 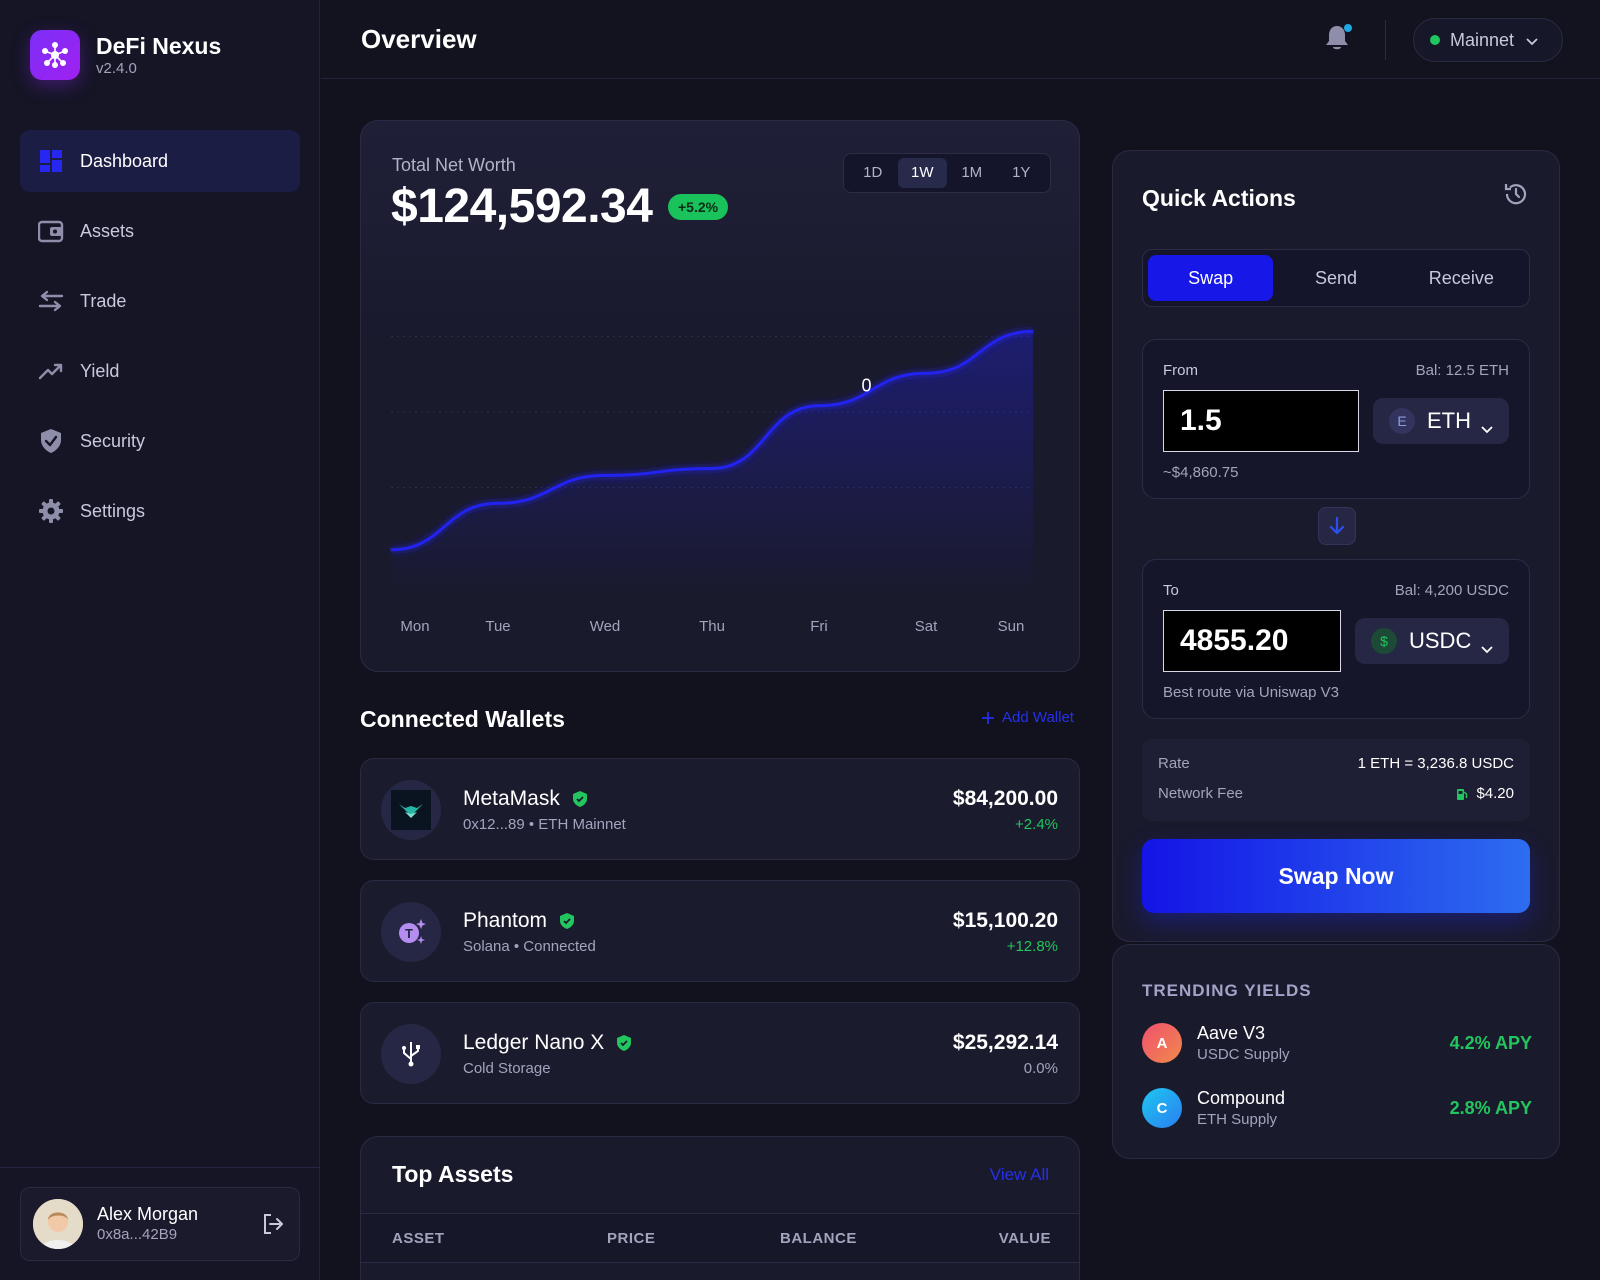 What do you see at coordinates (414, 626) in the screenshot?
I see `x-axis-tick-label: Mon` at bounding box center [414, 626].